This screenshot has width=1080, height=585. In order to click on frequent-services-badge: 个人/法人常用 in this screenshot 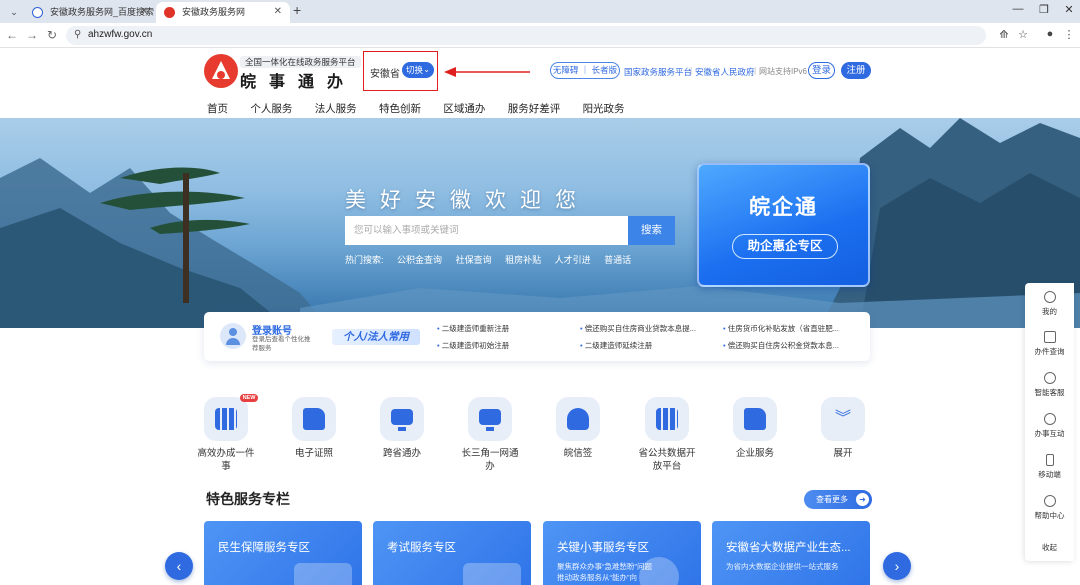, I will do `click(376, 337)`.